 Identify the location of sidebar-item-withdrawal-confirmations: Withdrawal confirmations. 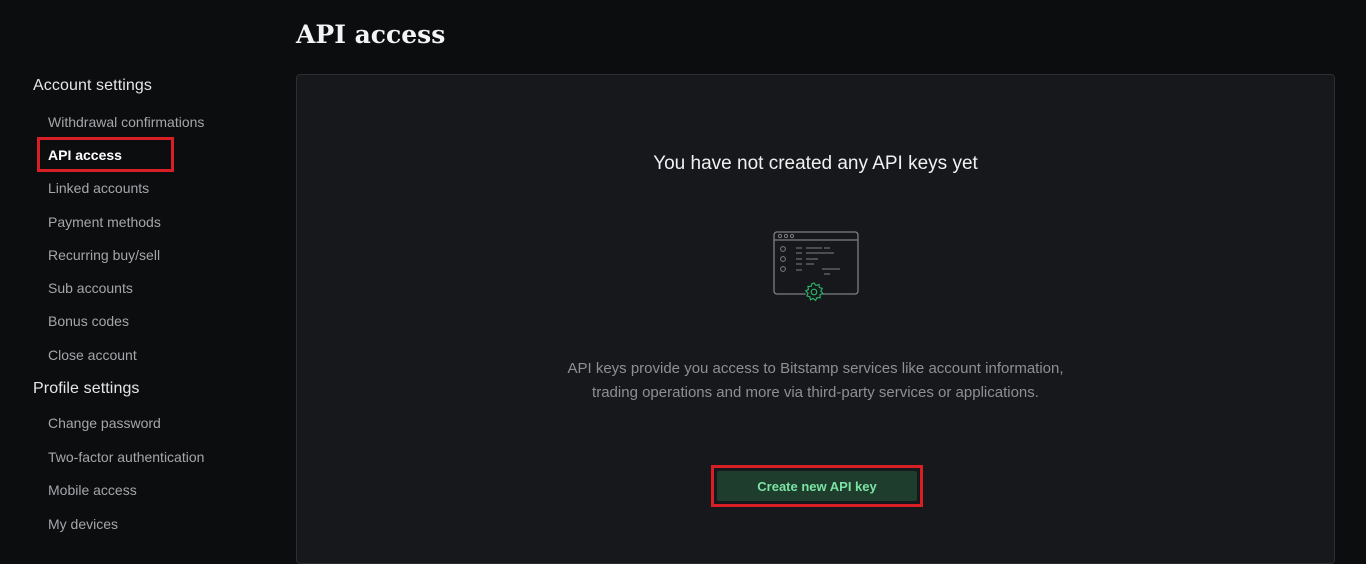
(126, 122).